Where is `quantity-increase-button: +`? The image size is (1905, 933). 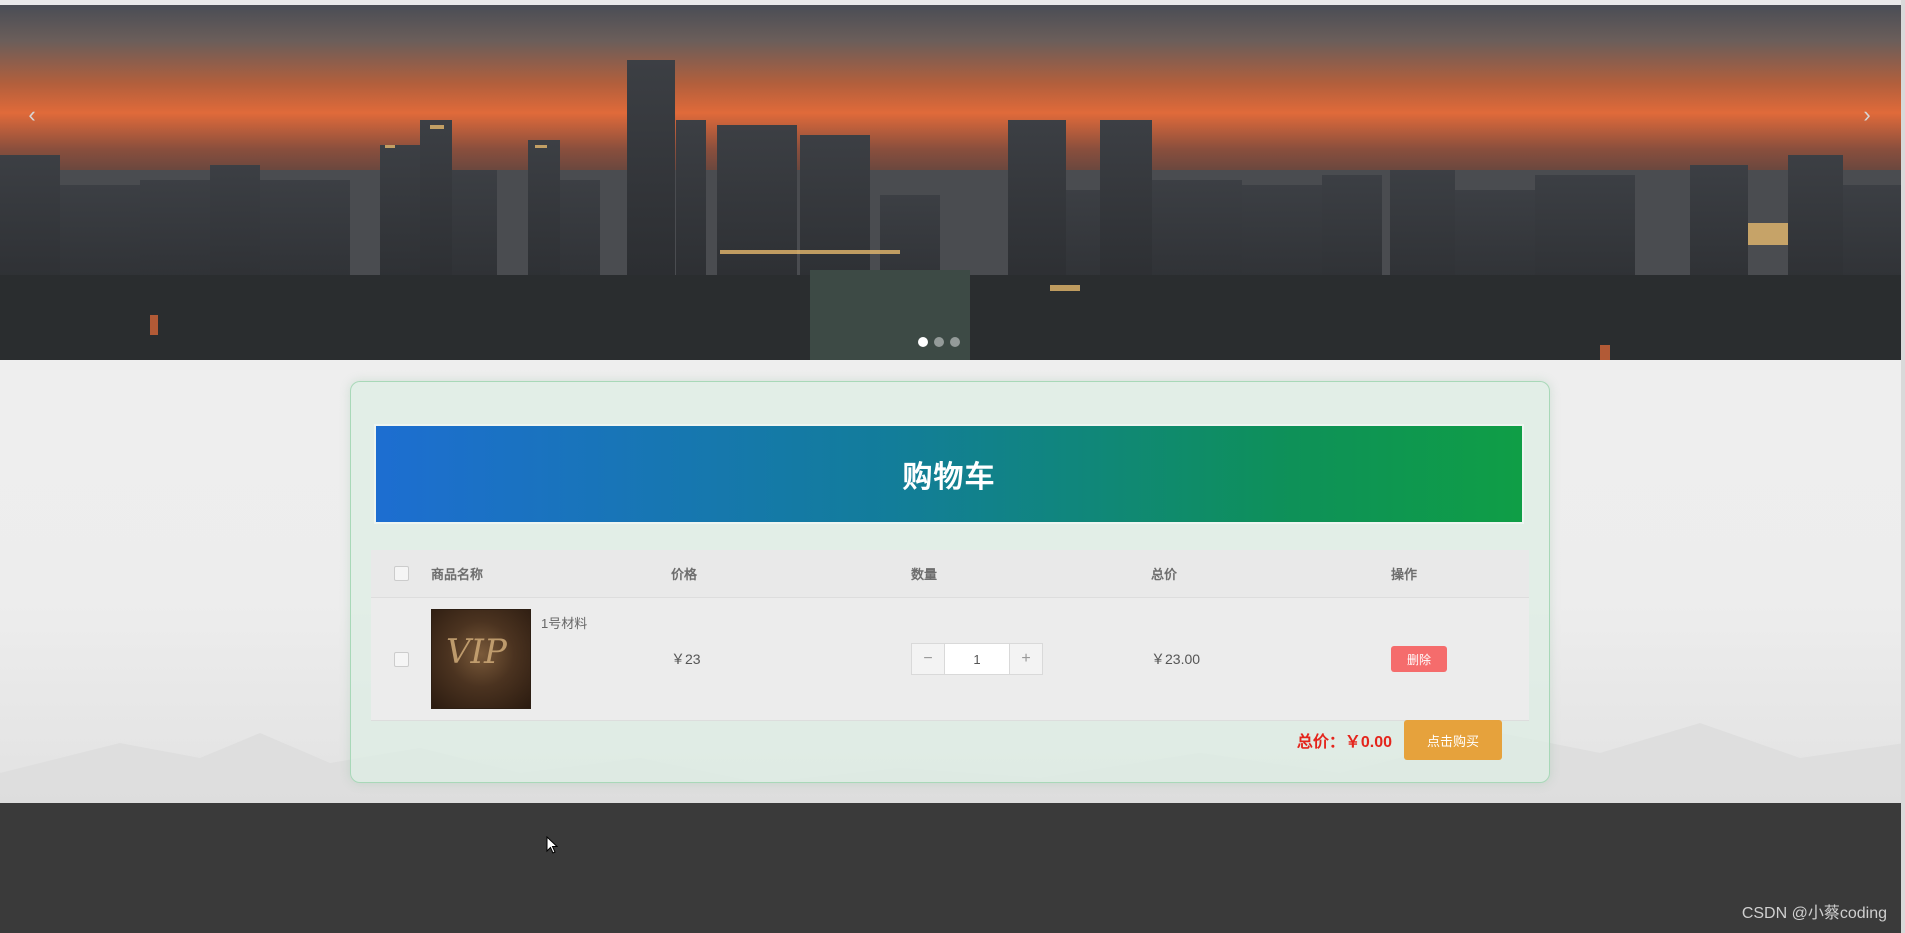 quantity-increase-button: + is located at coordinates (1025, 659).